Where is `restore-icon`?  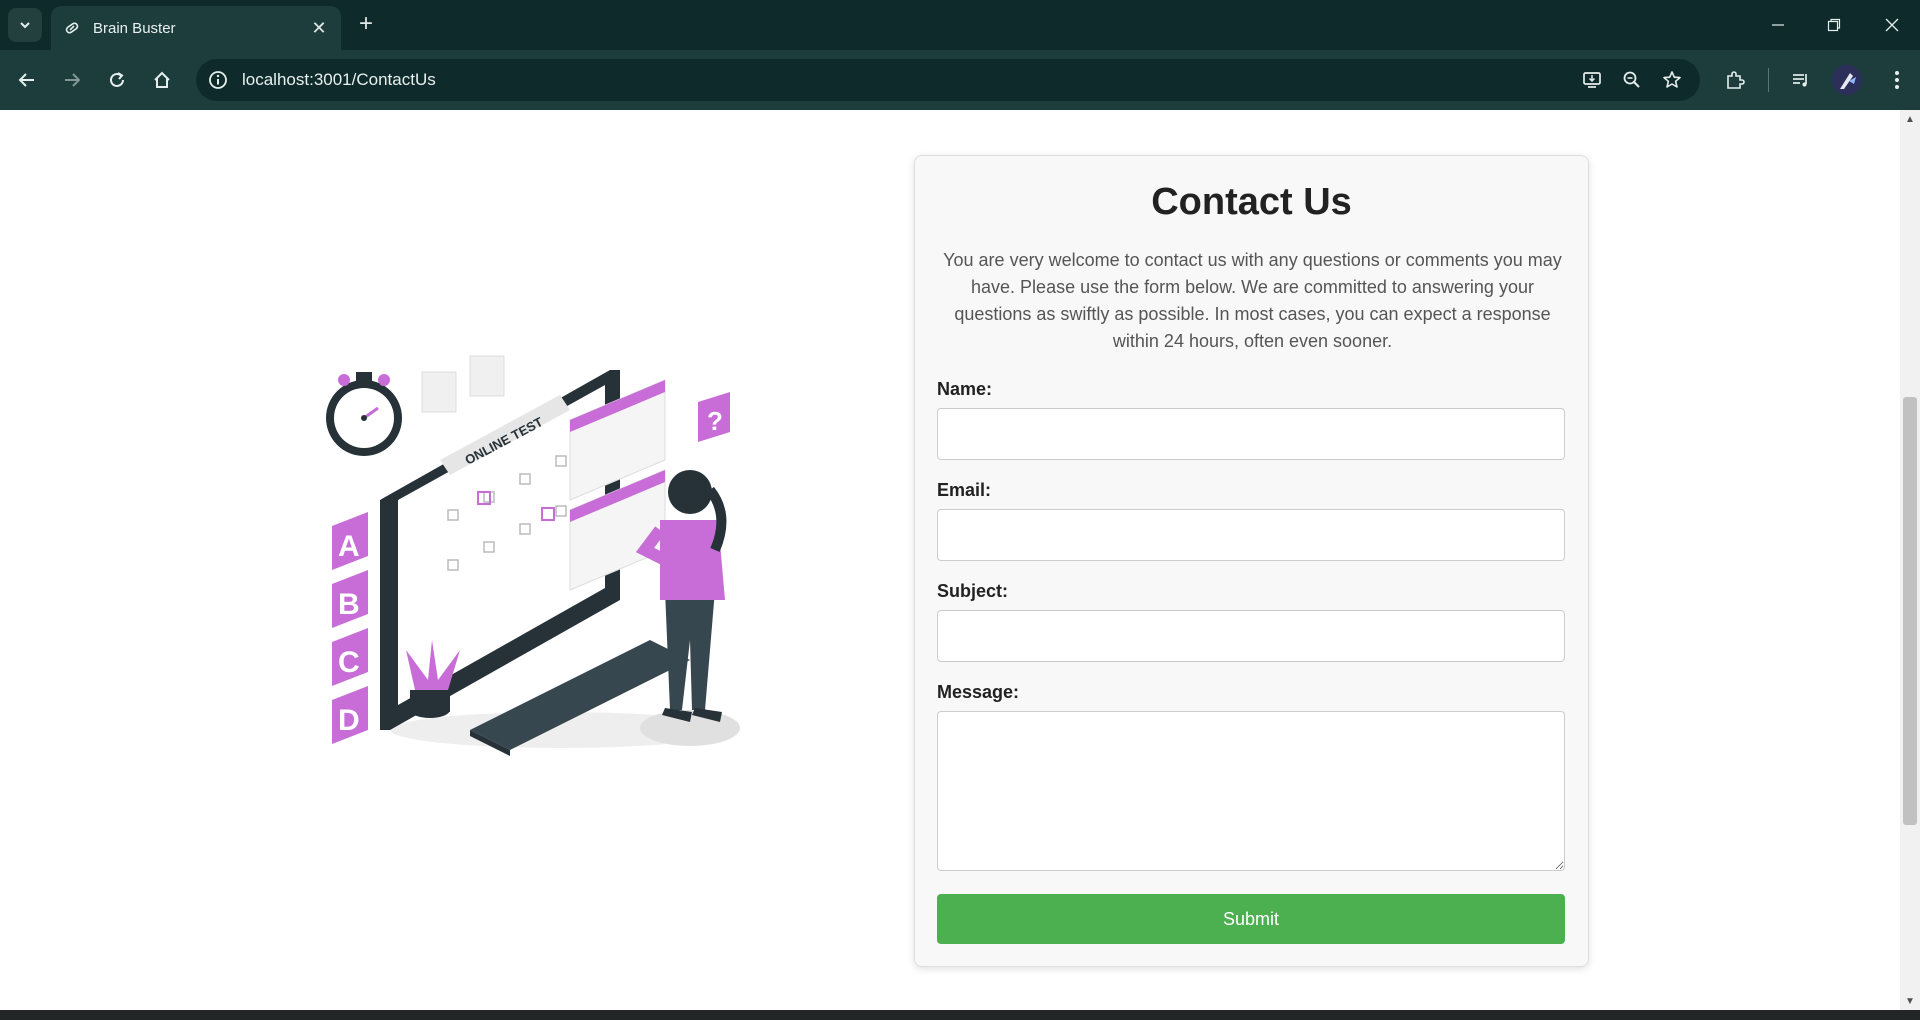
restore-icon is located at coordinates (1834, 25).